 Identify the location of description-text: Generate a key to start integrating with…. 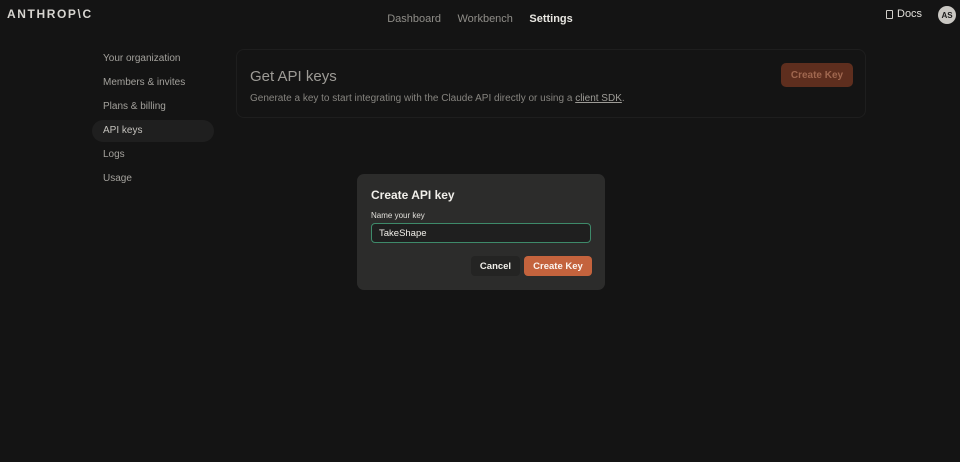
(413, 98).